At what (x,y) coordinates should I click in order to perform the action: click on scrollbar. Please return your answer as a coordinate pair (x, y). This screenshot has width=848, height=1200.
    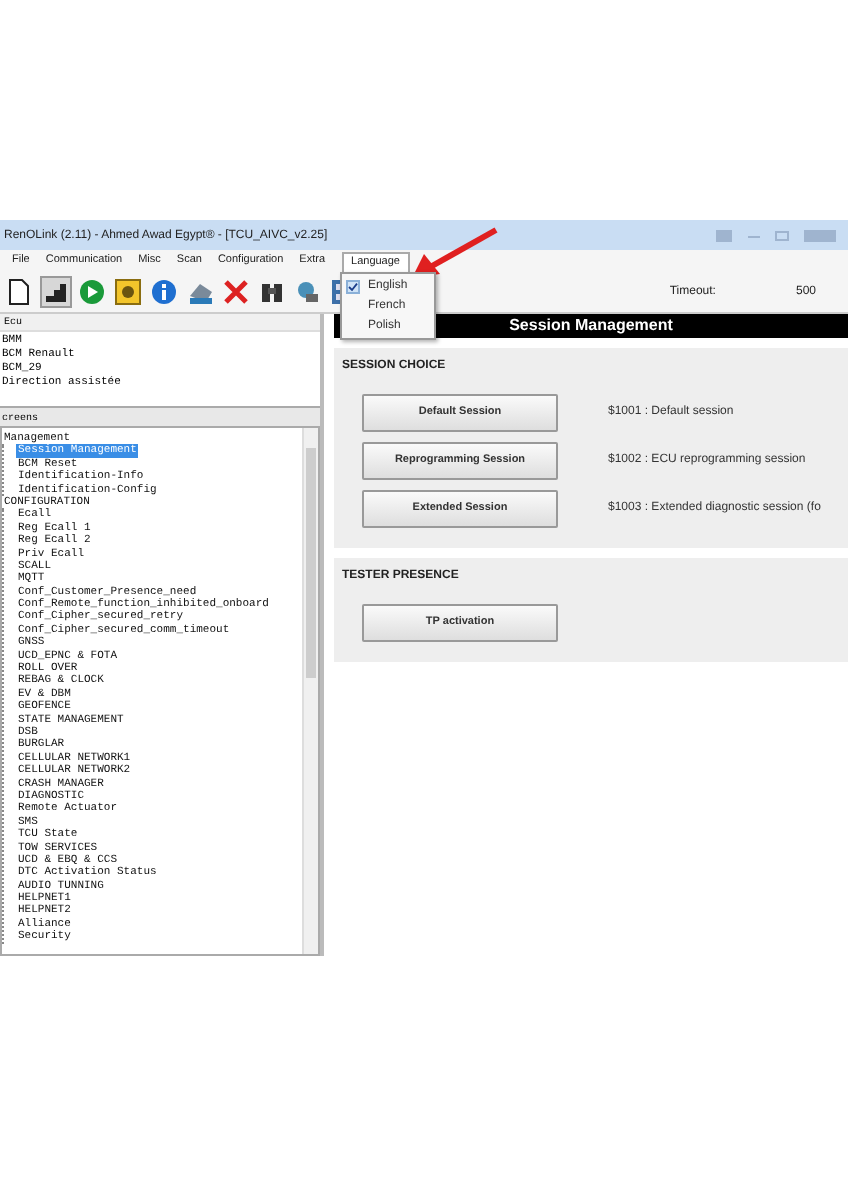
    Looking at the image, I should click on (310, 691).